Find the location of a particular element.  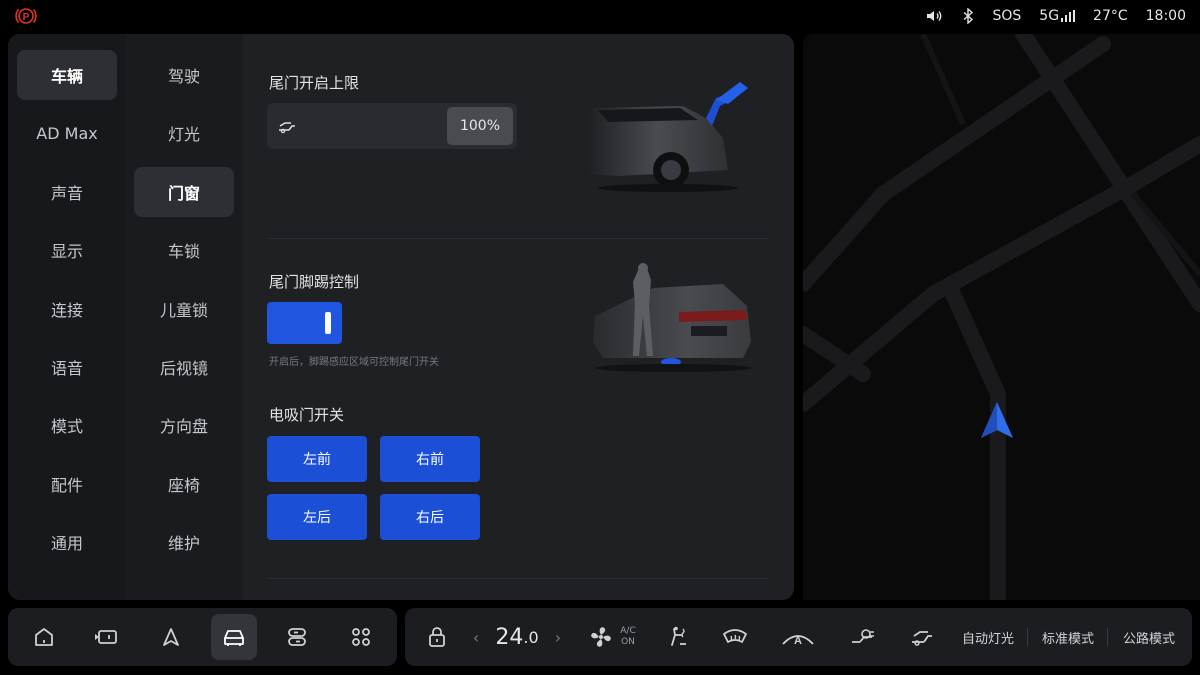

subnav-driving: 驾驶 is located at coordinates (184, 75).